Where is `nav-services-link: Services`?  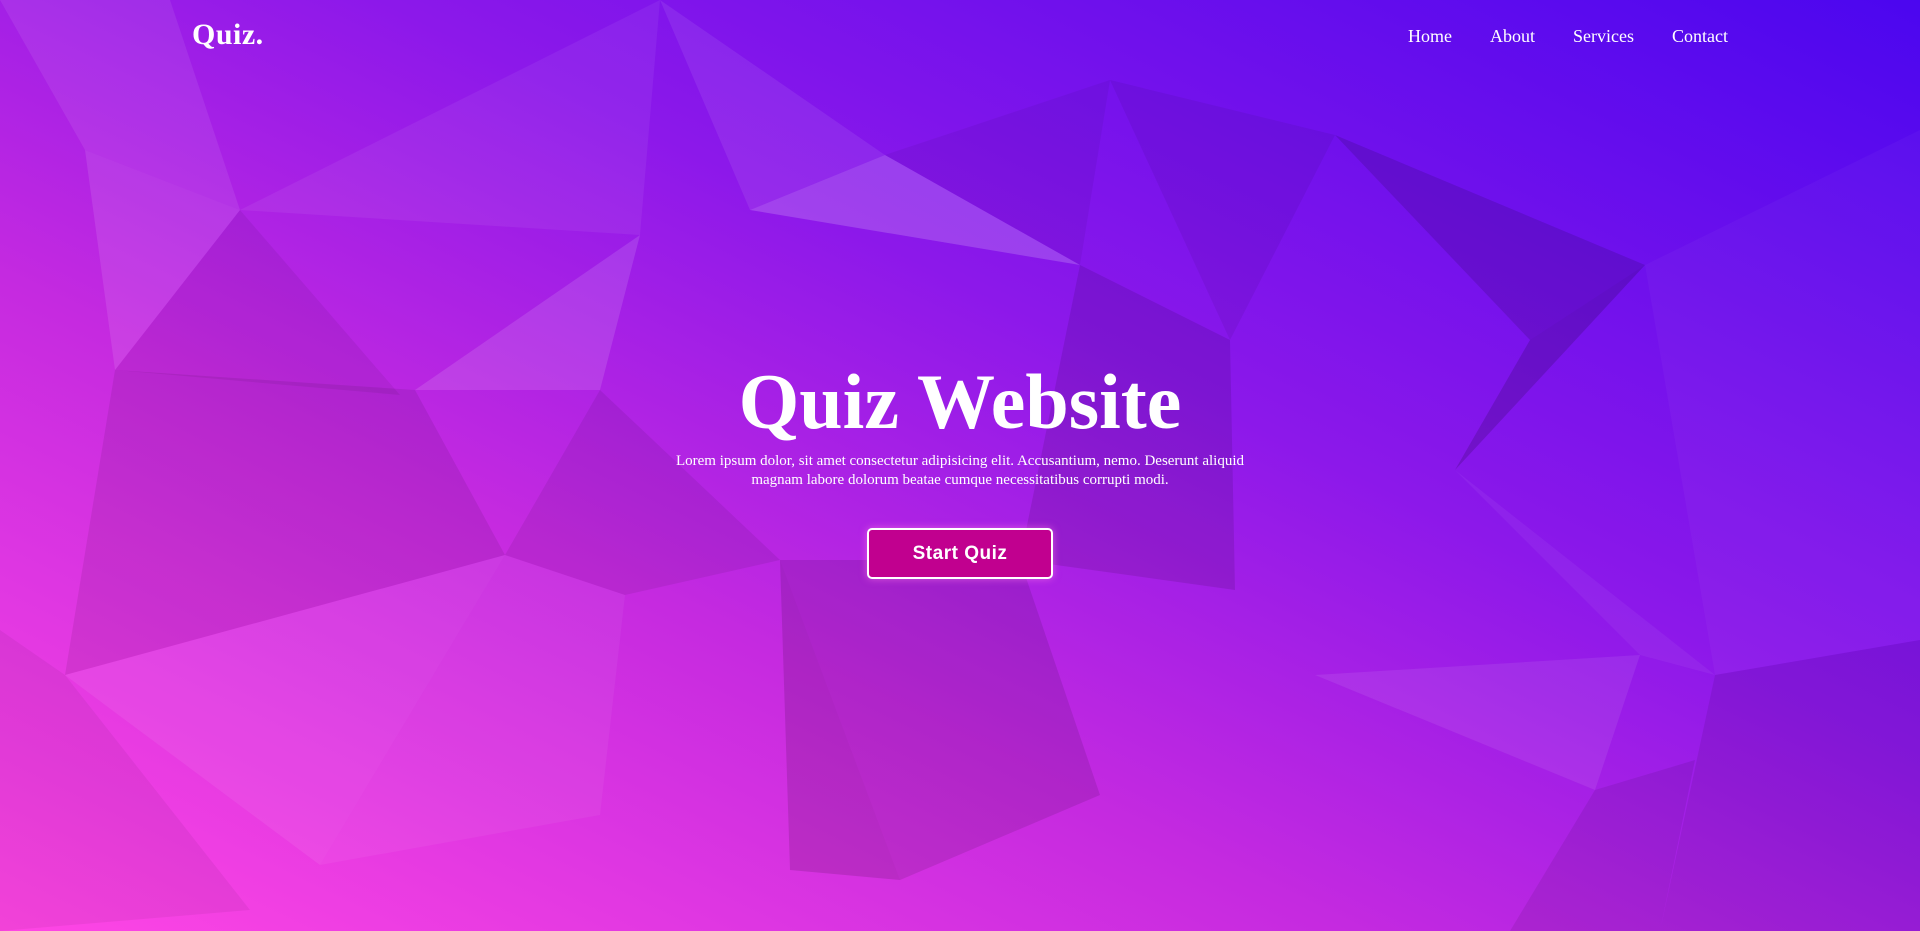
nav-services-link: Services is located at coordinates (1603, 36).